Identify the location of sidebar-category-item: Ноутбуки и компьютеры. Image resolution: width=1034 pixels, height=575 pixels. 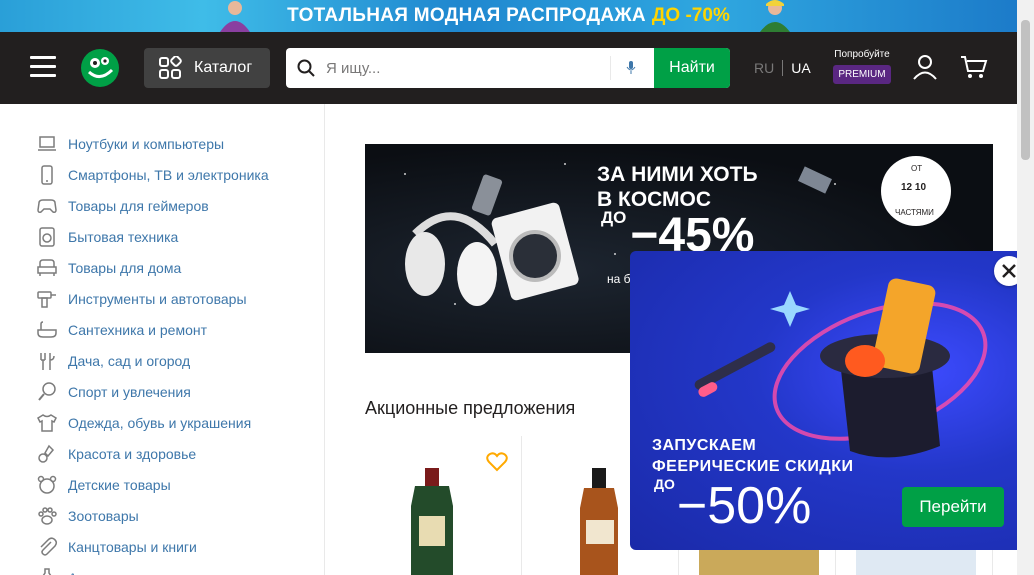
(162, 143).